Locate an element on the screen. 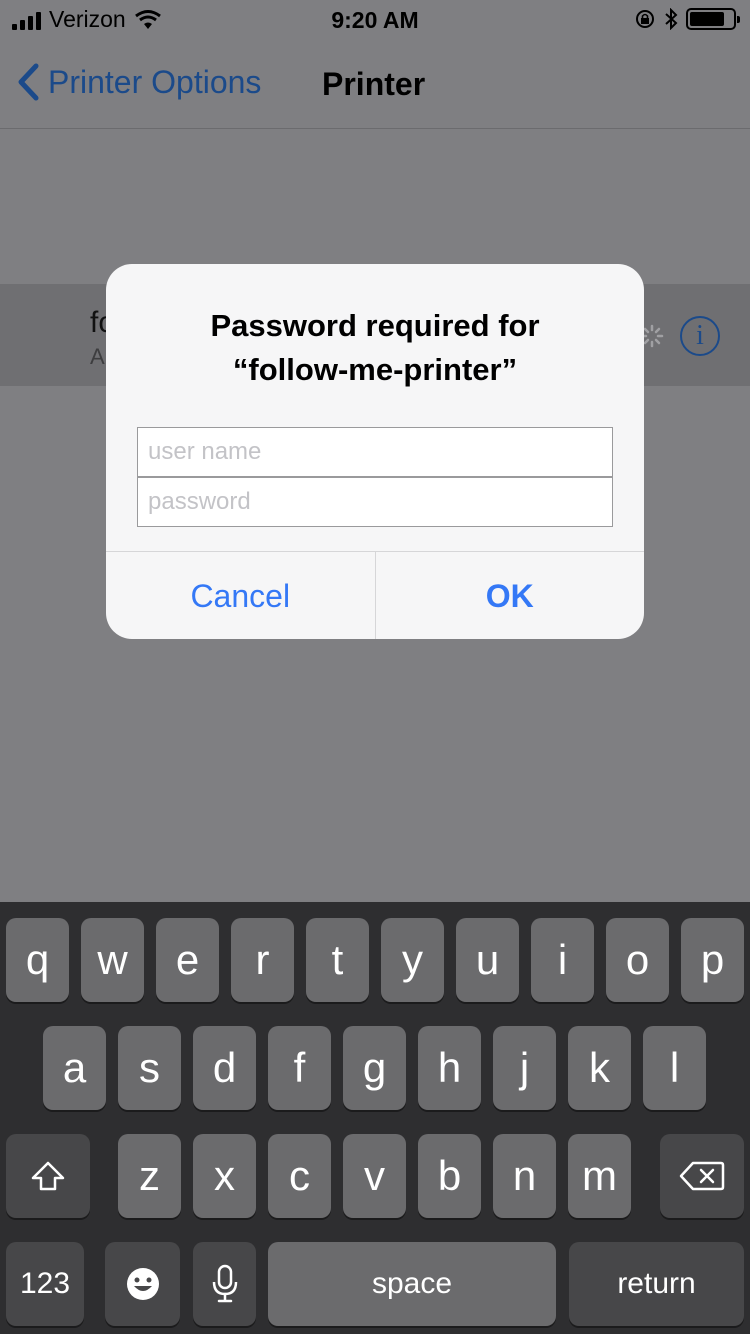 The height and width of the screenshot is (1334, 750). key-m: m is located at coordinates (599, 1176).